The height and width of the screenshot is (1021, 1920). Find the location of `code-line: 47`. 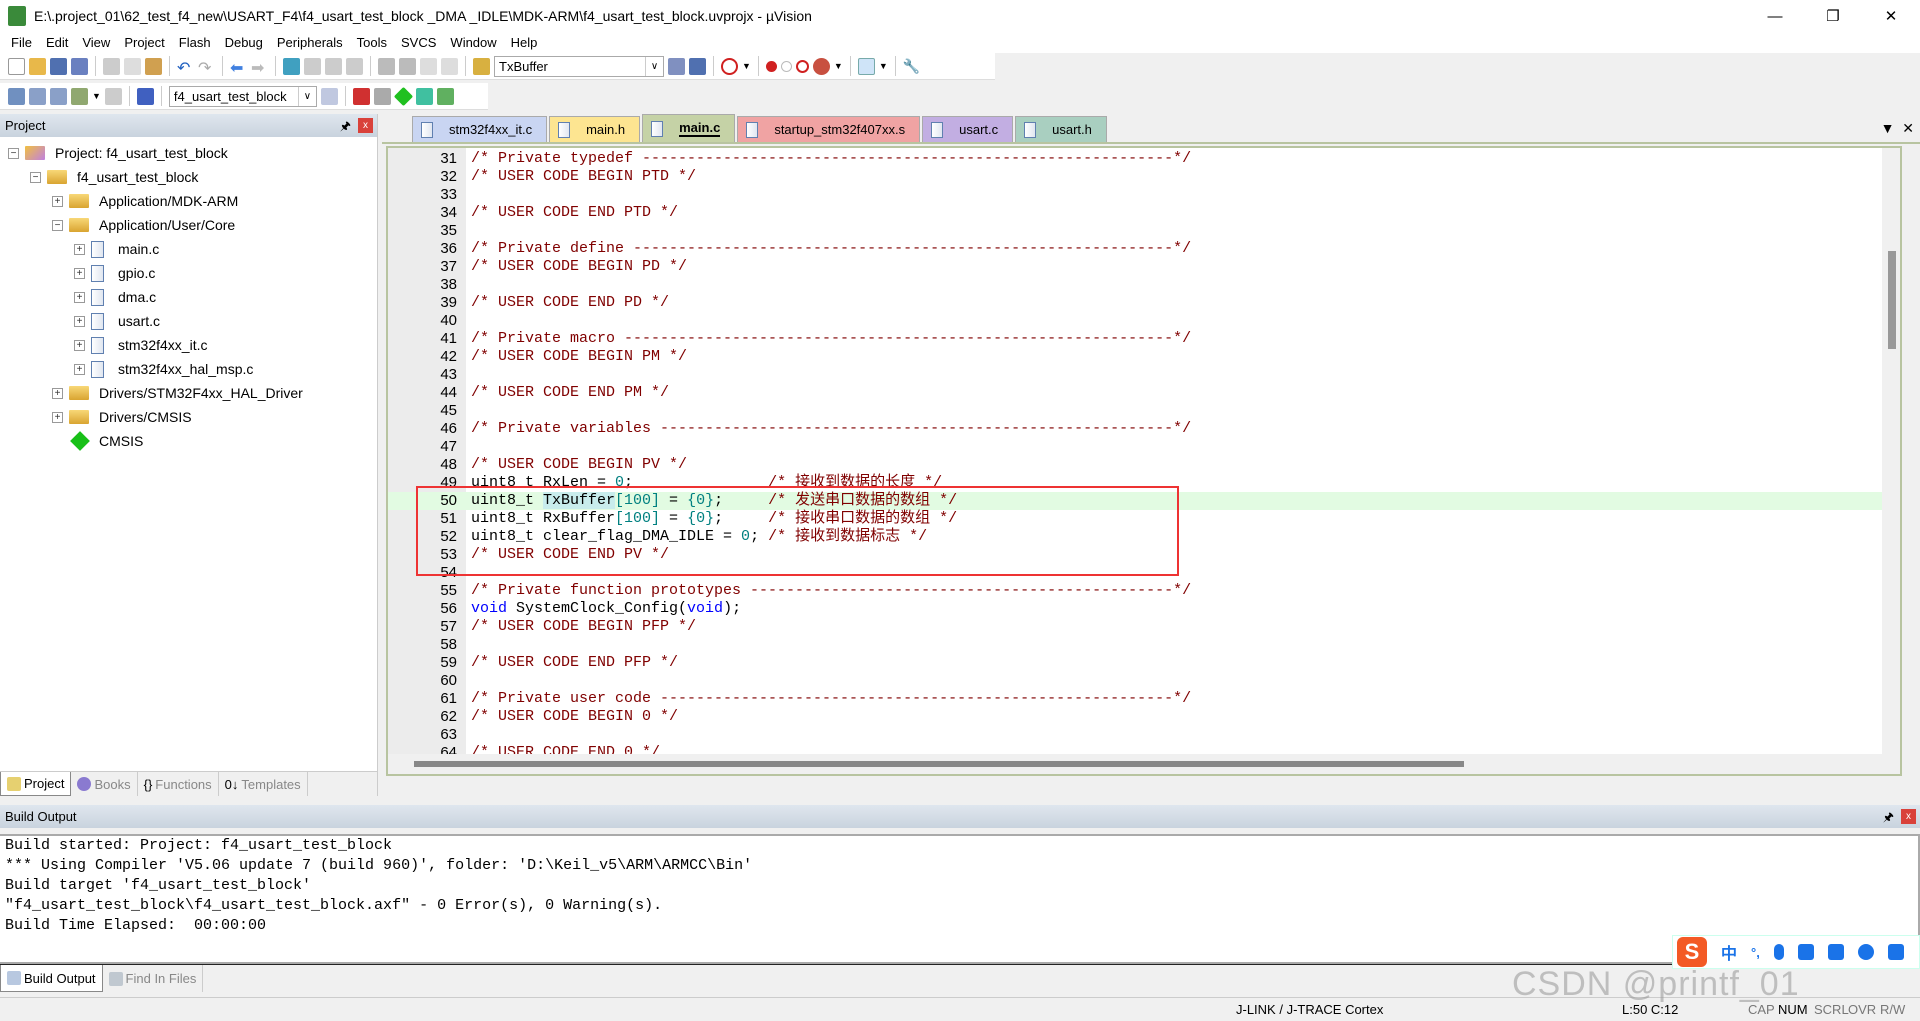

code-line: 47 is located at coordinates (1144, 447).